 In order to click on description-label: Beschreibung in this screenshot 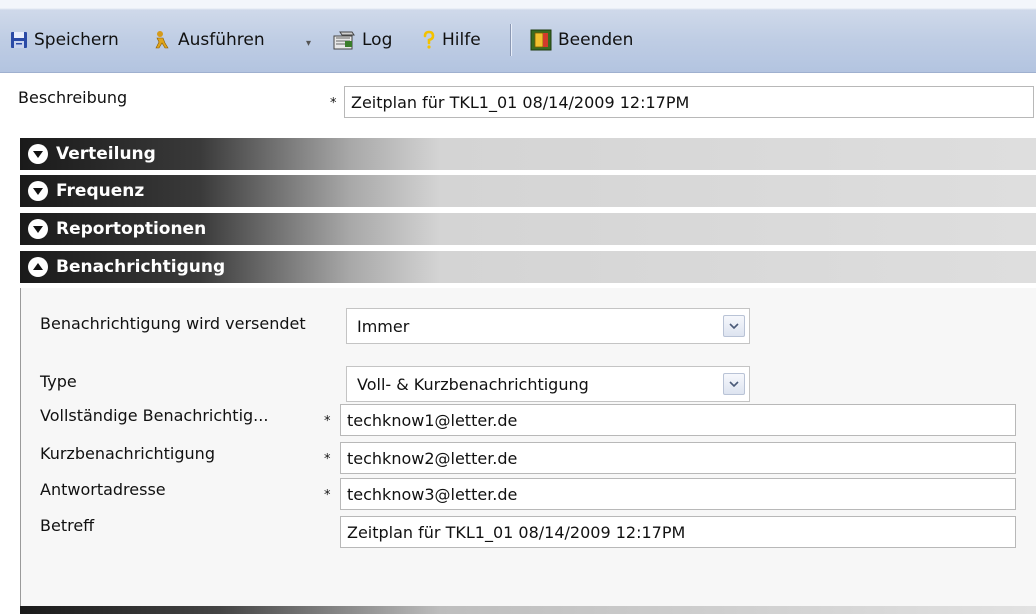, I will do `click(73, 97)`.